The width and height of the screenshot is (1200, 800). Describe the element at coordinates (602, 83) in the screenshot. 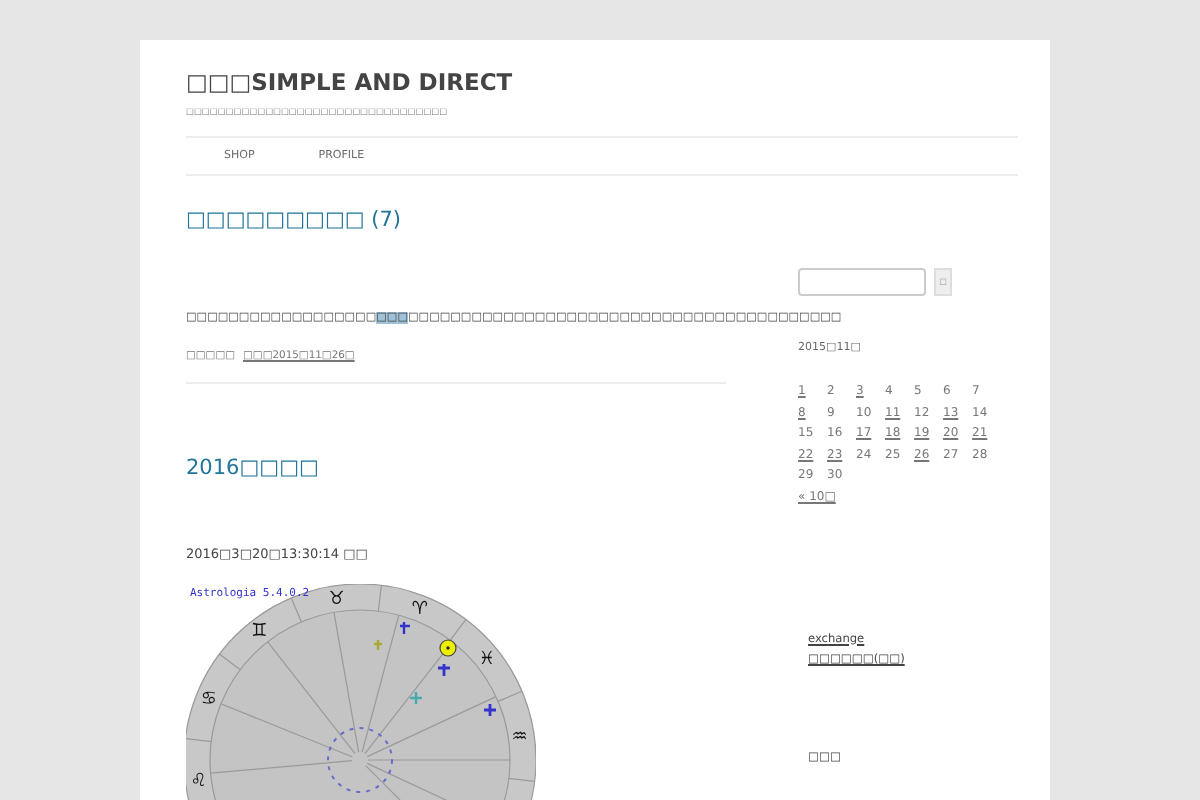

I see `site-title: □□□SIMPLE AND DIRECT` at that location.